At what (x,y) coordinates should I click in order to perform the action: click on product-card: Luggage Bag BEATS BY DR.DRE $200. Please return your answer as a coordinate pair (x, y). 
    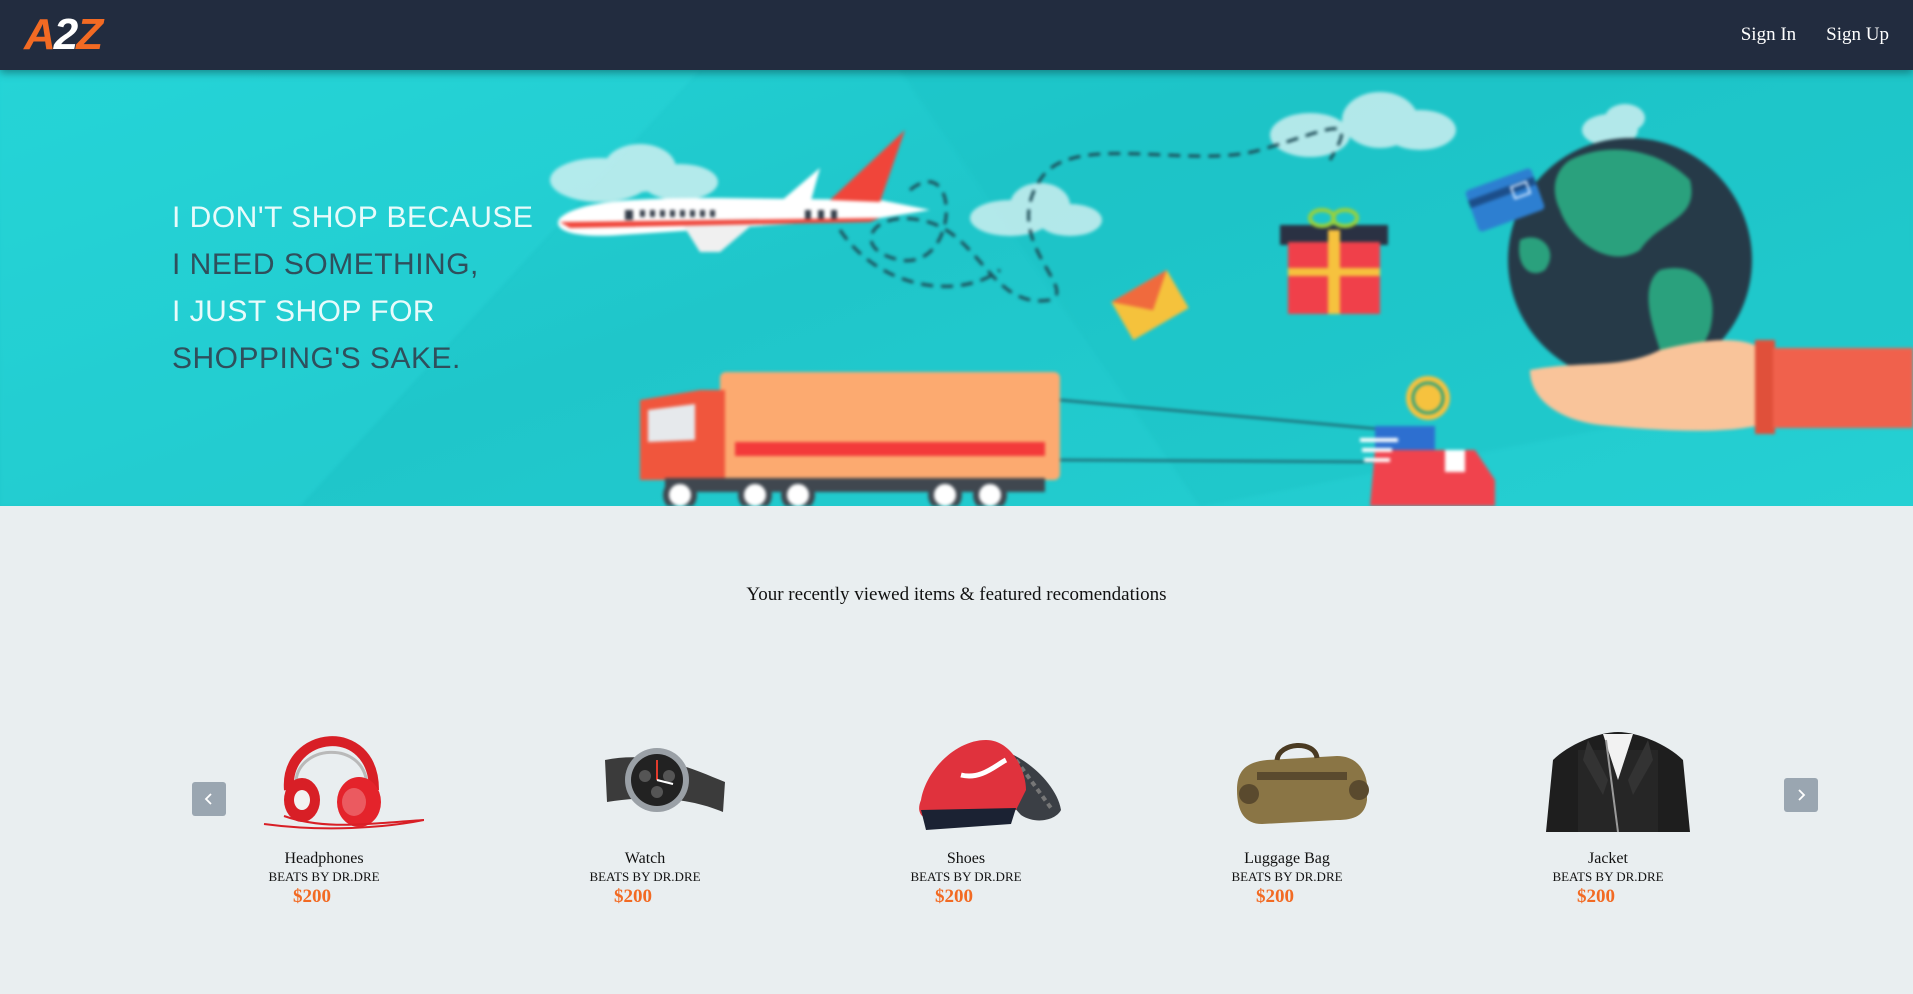
    Looking at the image, I should click on (1287, 814).